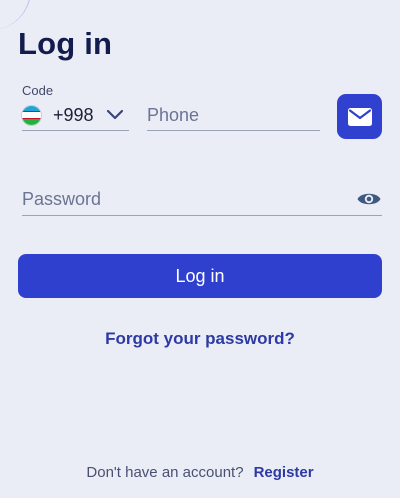  I want to click on show-password-toggle, so click(369, 199).